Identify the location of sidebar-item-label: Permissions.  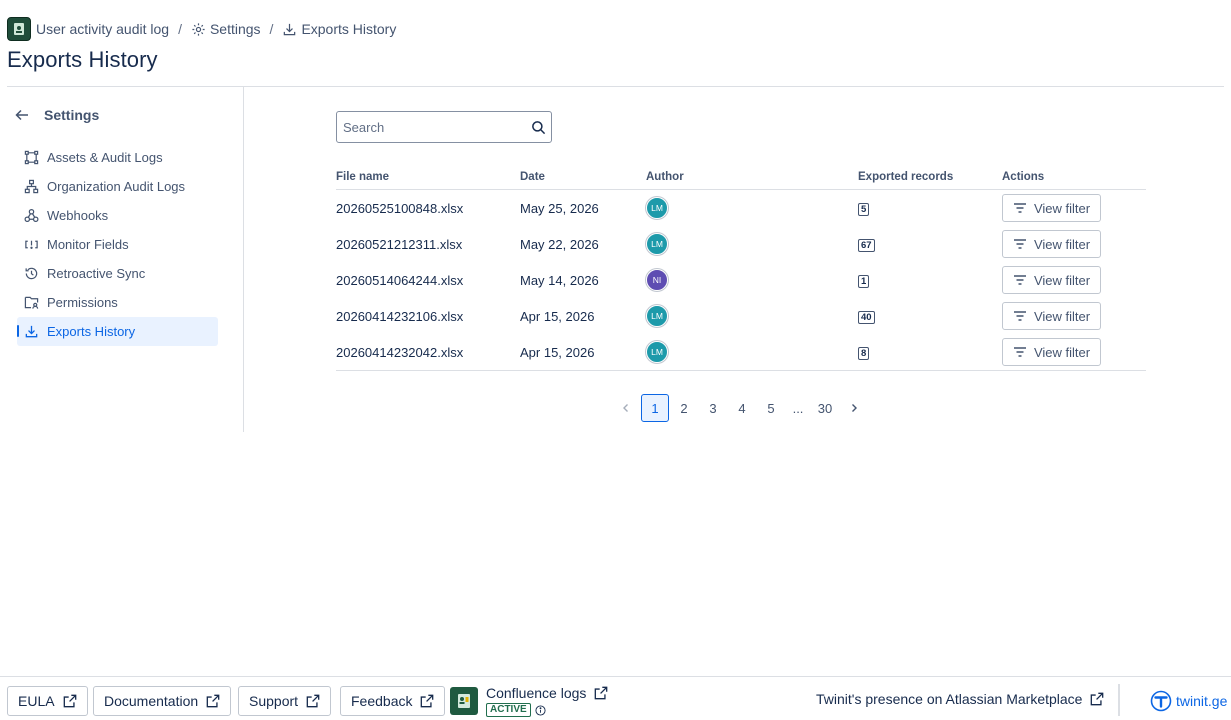
(82, 302).